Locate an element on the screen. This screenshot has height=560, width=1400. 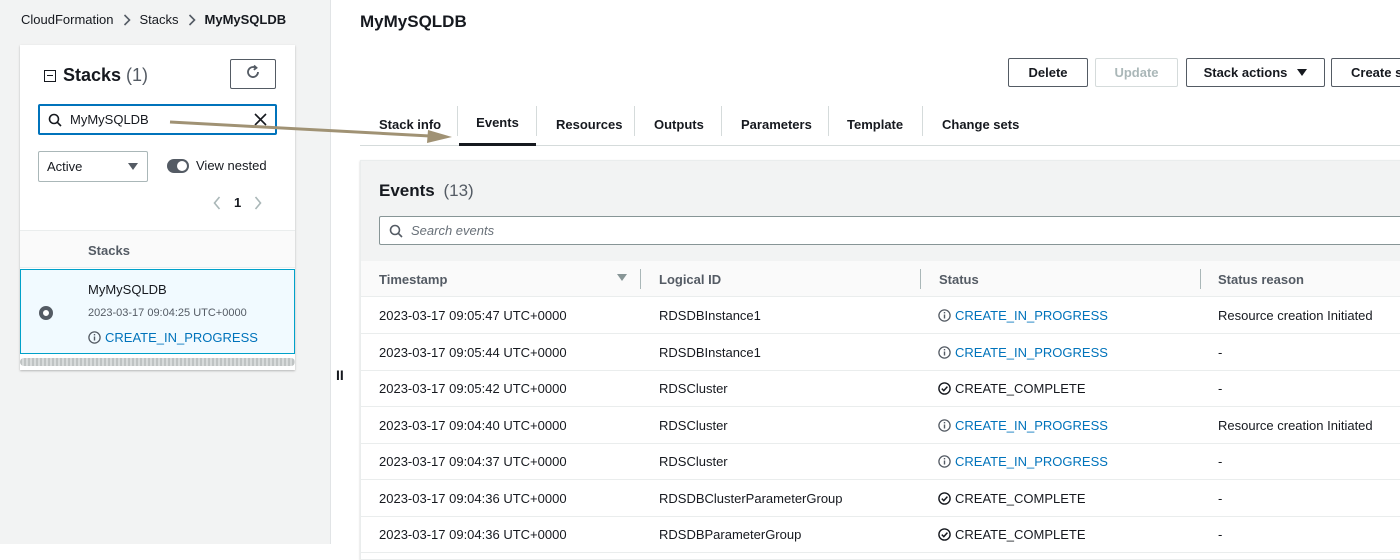
refresh-button is located at coordinates (253, 74).